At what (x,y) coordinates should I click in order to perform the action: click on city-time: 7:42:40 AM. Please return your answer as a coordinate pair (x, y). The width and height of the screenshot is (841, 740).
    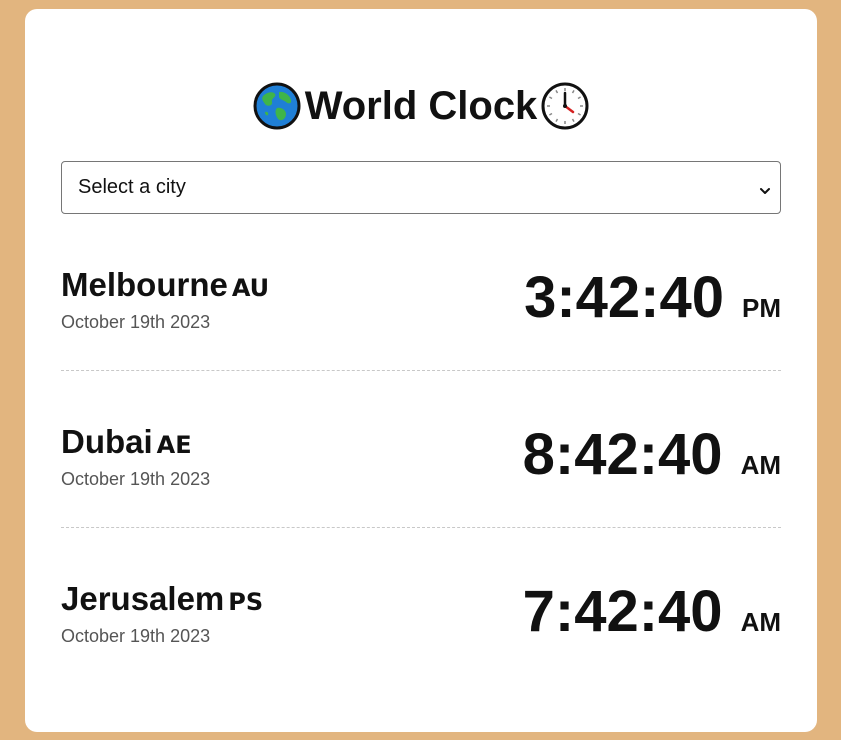
    Looking at the image, I should click on (652, 611).